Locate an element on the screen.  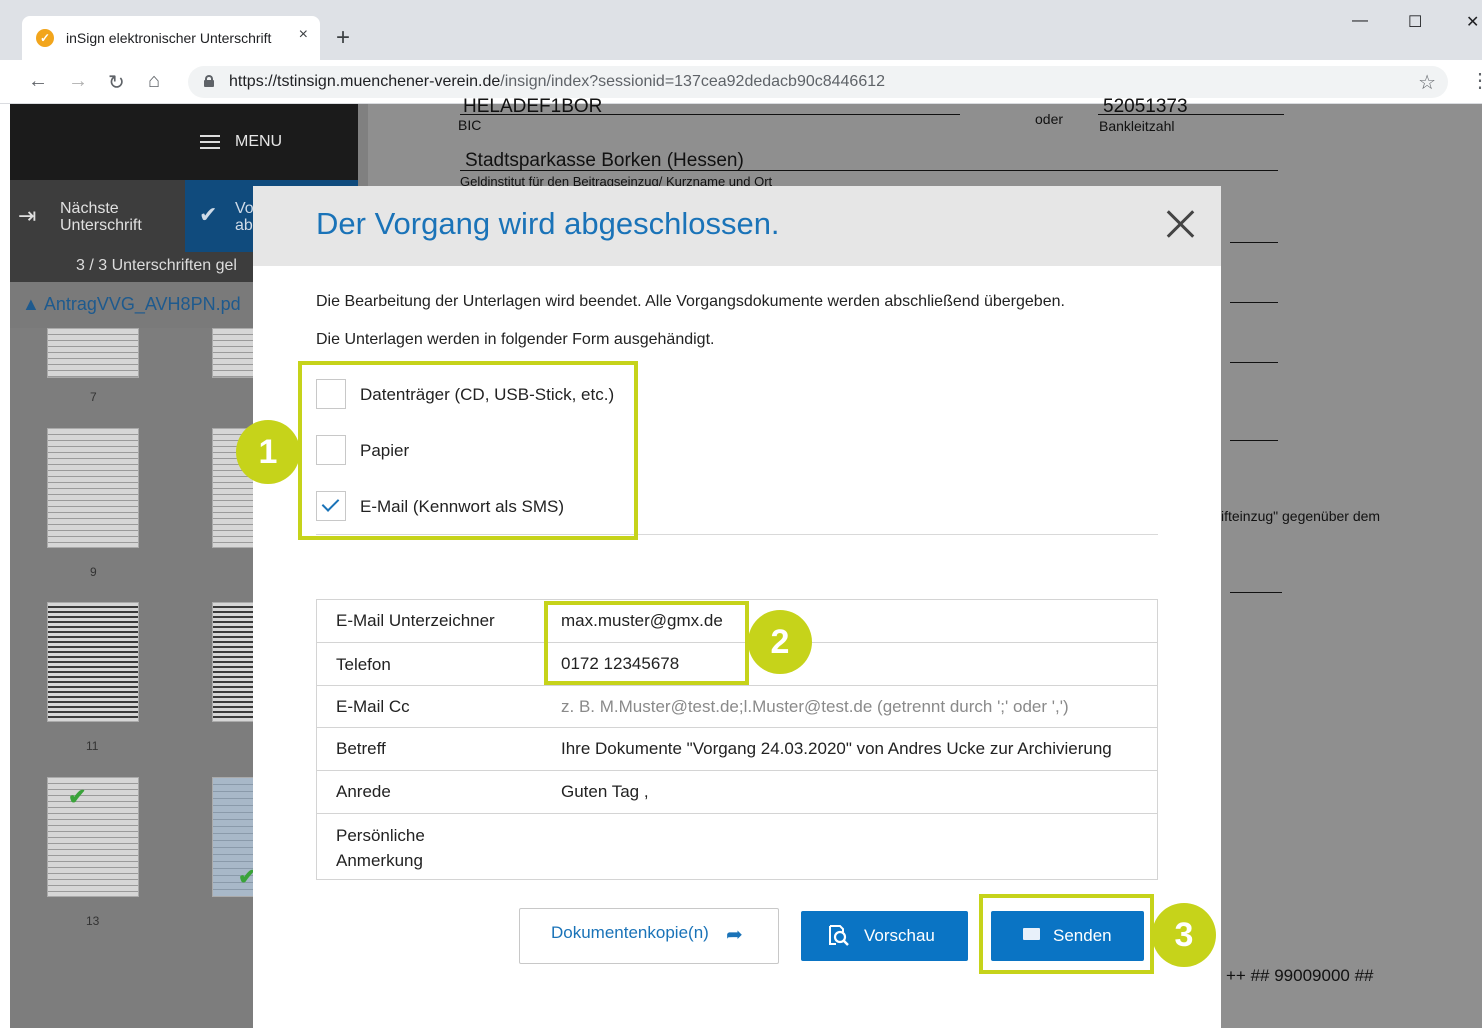
field-label: Persönliche Anmerkung is located at coordinates (380, 848).